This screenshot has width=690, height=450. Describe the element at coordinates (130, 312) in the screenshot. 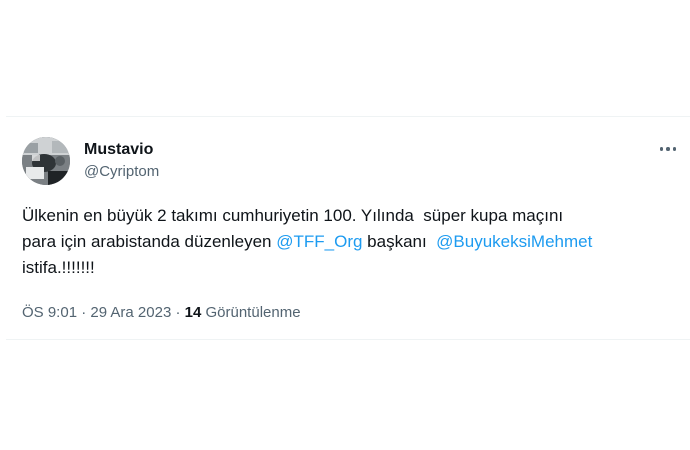

I see `tweet-date: 29 Ara 2023` at that location.